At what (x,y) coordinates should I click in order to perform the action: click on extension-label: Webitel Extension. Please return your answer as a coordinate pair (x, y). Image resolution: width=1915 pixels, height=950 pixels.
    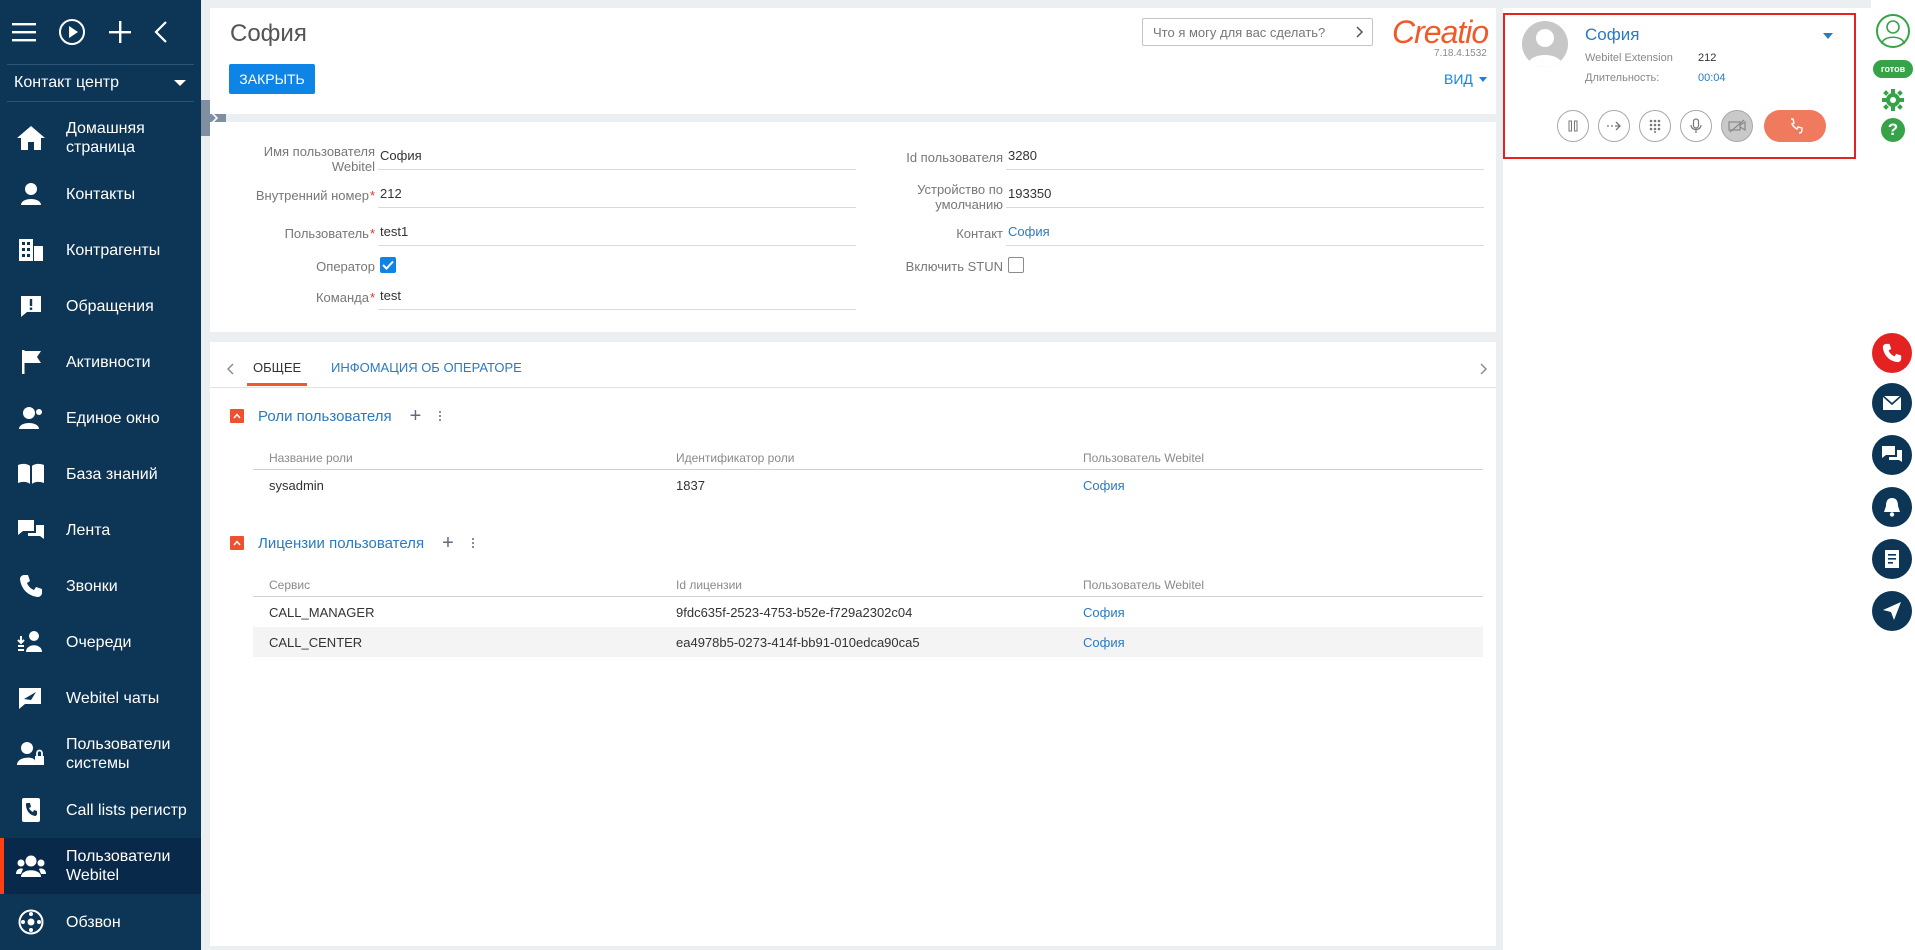
    Looking at the image, I should click on (1629, 58).